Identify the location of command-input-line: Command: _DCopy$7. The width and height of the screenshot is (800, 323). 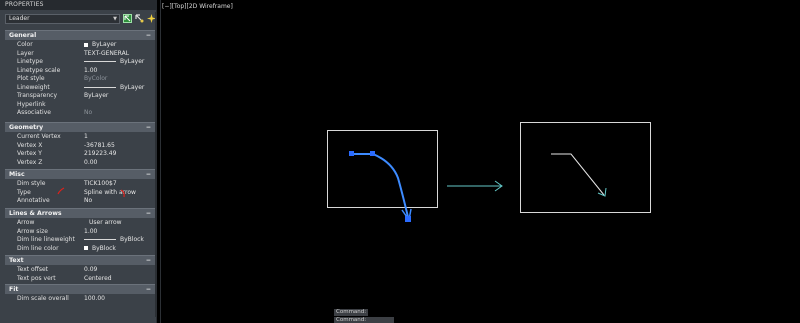
(364, 320).